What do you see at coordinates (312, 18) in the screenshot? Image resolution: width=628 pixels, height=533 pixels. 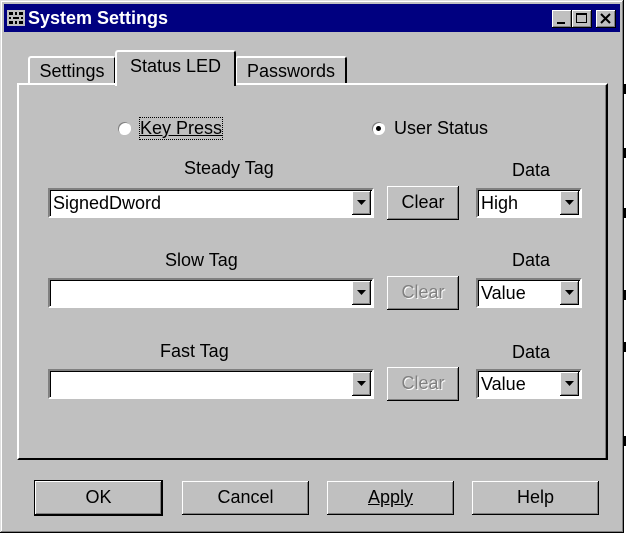 I see `title-bar: System Settings` at bounding box center [312, 18].